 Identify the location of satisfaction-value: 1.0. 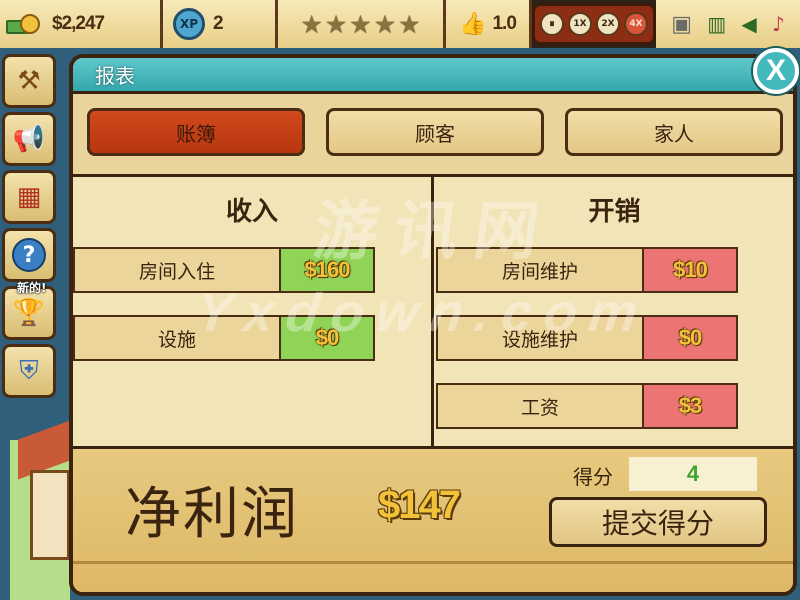
(504, 23).